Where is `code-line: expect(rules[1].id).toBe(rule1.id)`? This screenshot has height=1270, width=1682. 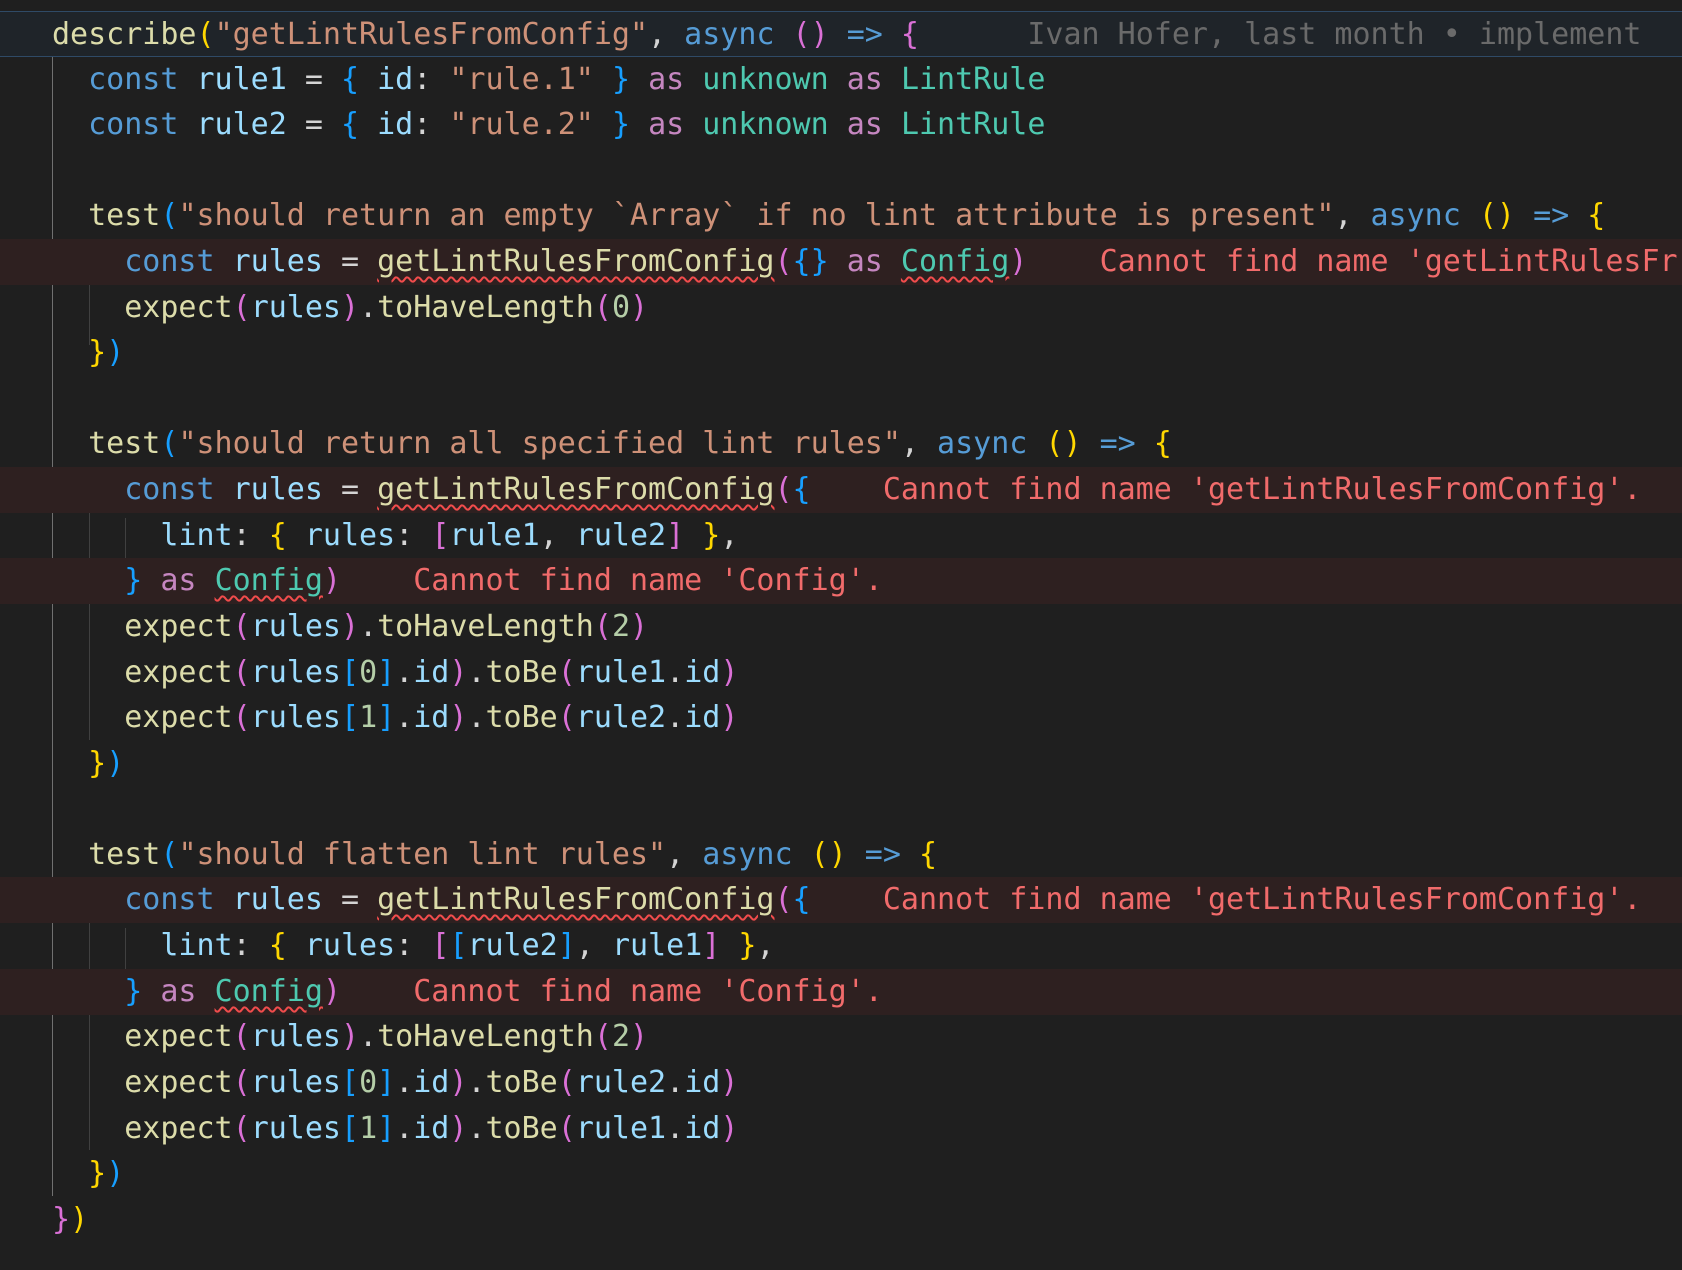 code-line: expect(rules[1].id).toBe(rule1.id) is located at coordinates (841, 1129).